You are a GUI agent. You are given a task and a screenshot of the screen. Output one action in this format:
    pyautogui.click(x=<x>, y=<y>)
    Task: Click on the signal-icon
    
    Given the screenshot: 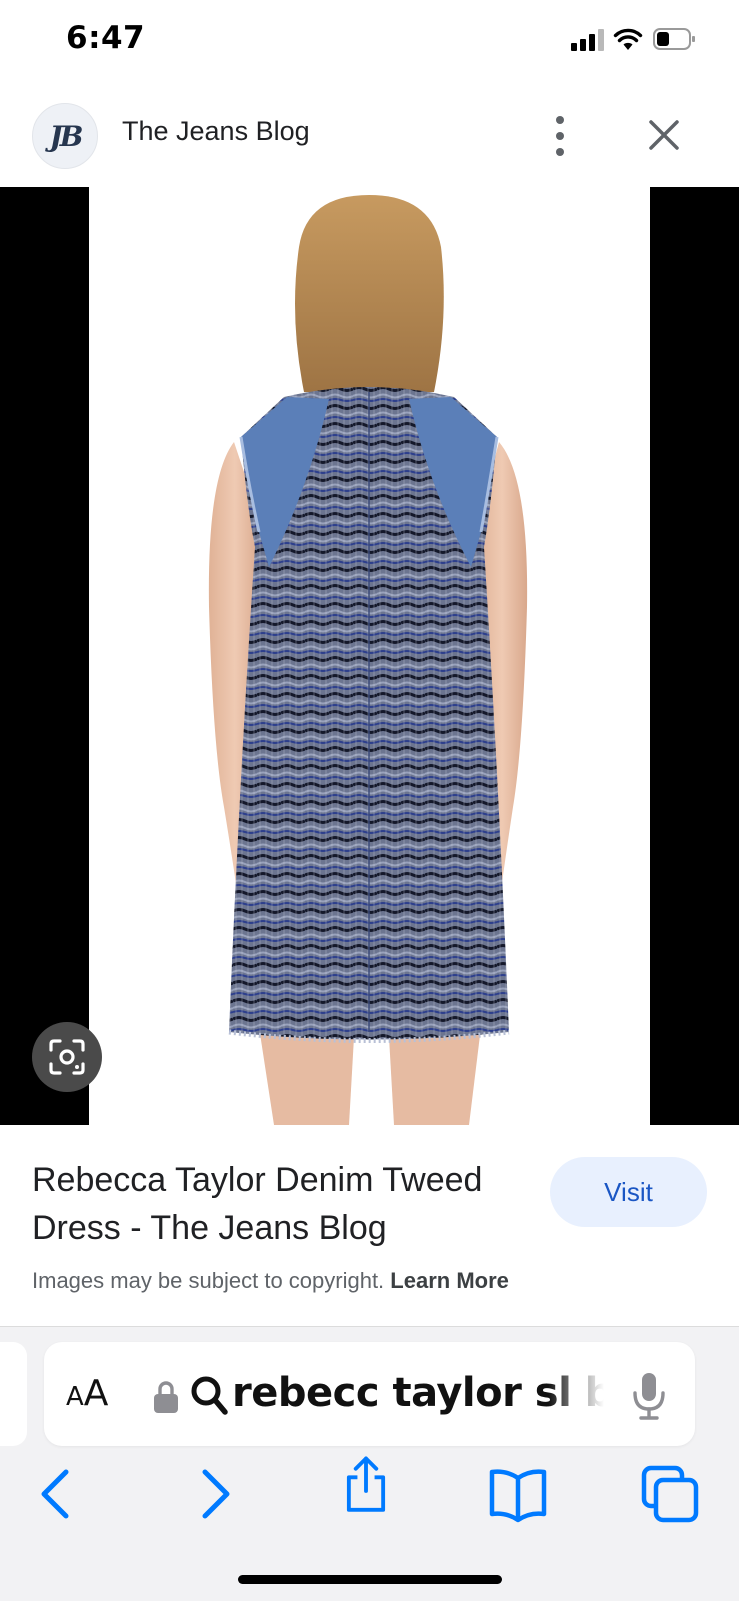 What is the action you would take?
    pyautogui.click(x=588, y=40)
    